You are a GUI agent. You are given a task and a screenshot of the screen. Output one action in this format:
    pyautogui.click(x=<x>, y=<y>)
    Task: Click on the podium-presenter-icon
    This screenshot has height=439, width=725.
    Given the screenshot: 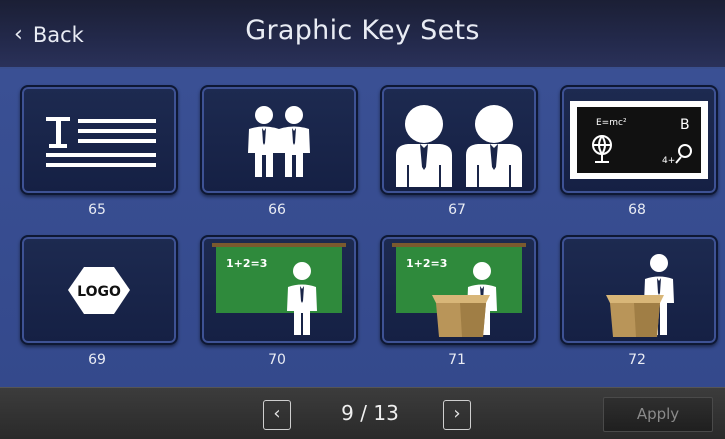 What is the action you would take?
    pyautogui.click(x=640, y=295)
    